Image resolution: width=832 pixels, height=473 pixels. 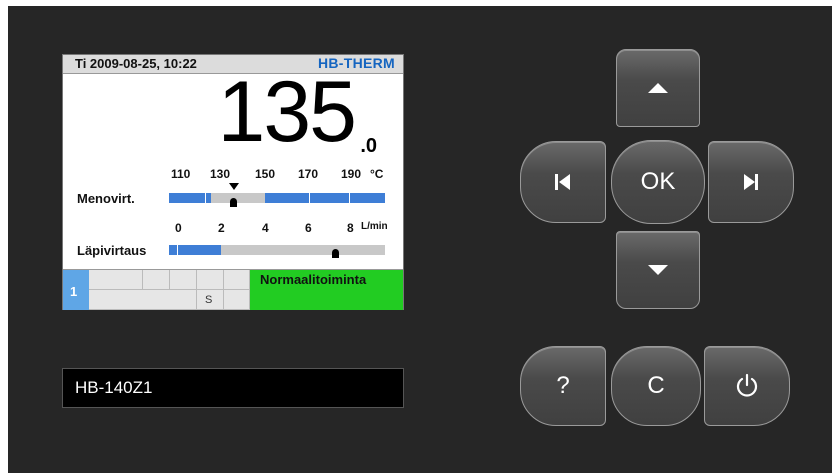 I want to click on flow-tick-label: 2, so click(x=221, y=228).